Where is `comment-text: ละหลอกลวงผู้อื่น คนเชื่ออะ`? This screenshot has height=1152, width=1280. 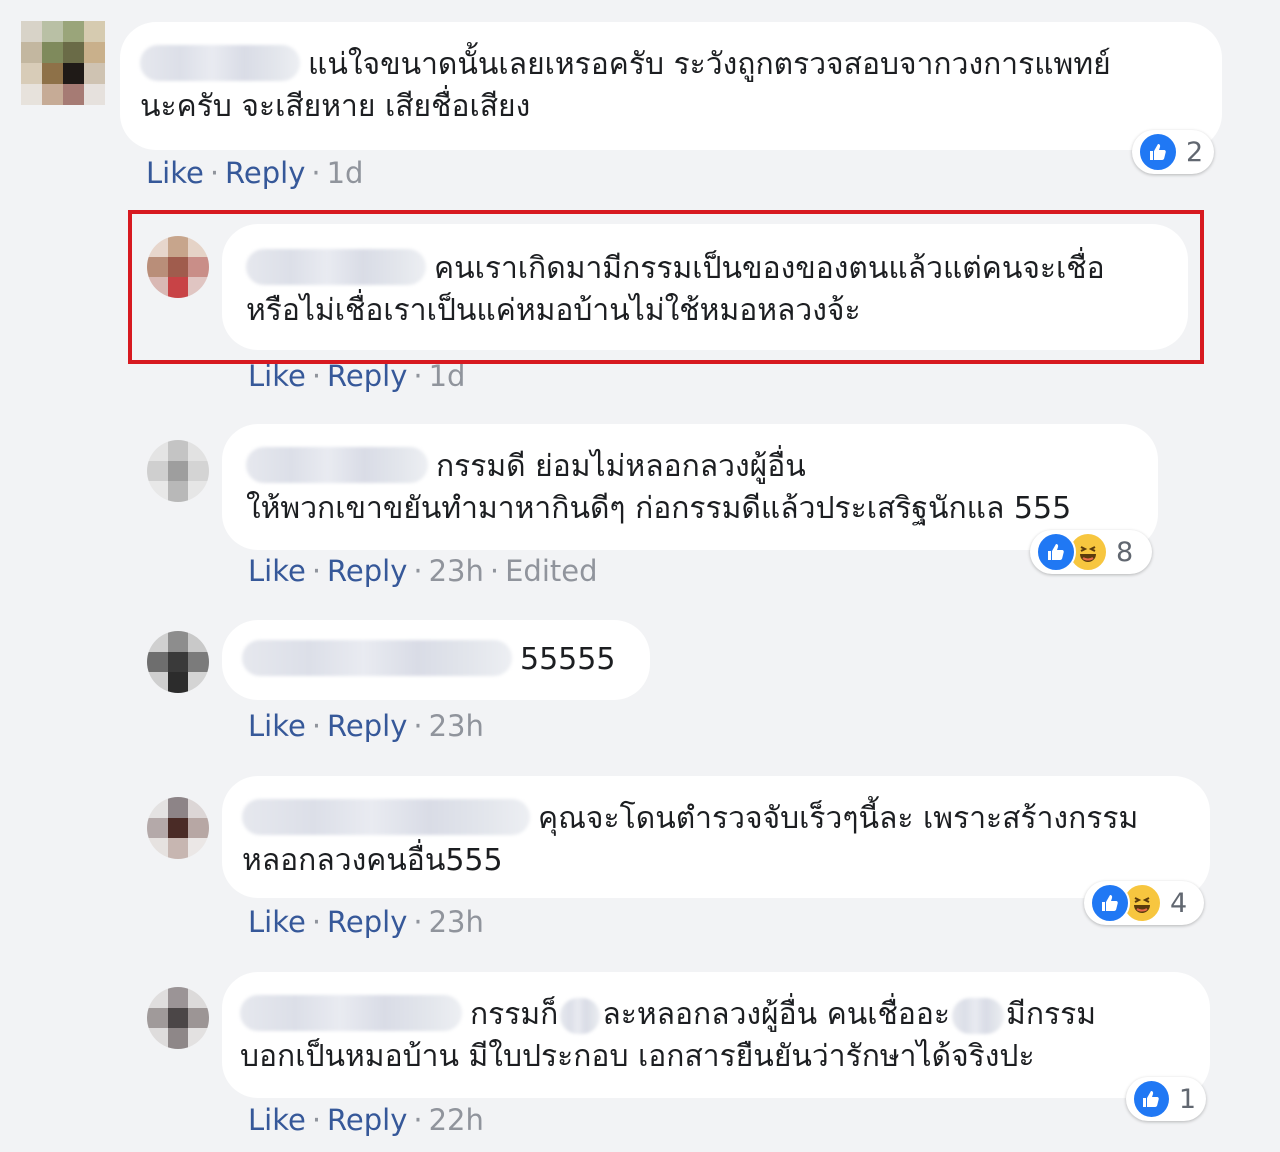
comment-text: ละหลอกลวงผู้อื่น คนเชื่ออะ is located at coordinates (776, 1014).